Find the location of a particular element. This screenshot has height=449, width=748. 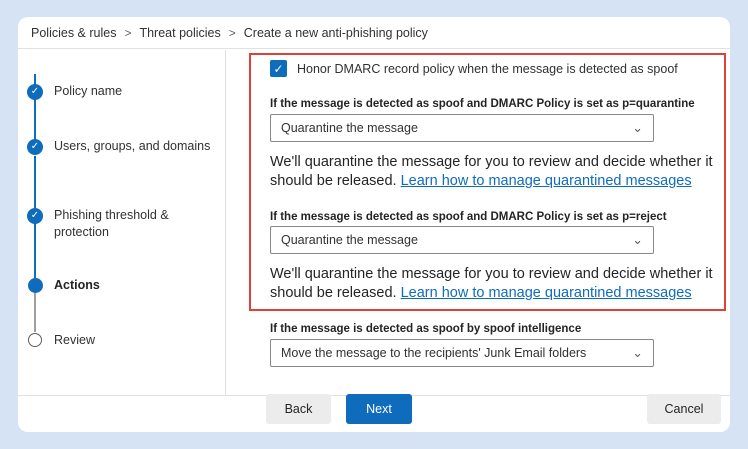

check-icon: ✓ is located at coordinates (278, 68).